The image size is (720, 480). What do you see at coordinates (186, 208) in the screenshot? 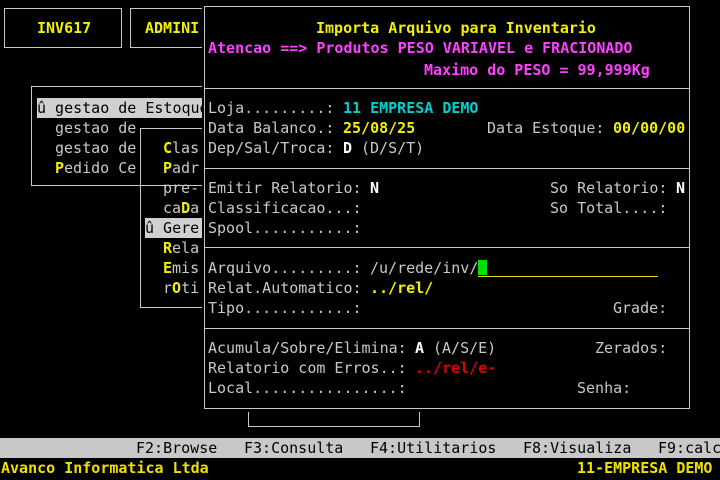
I see `hotkey-d: D` at bounding box center [186, 208].